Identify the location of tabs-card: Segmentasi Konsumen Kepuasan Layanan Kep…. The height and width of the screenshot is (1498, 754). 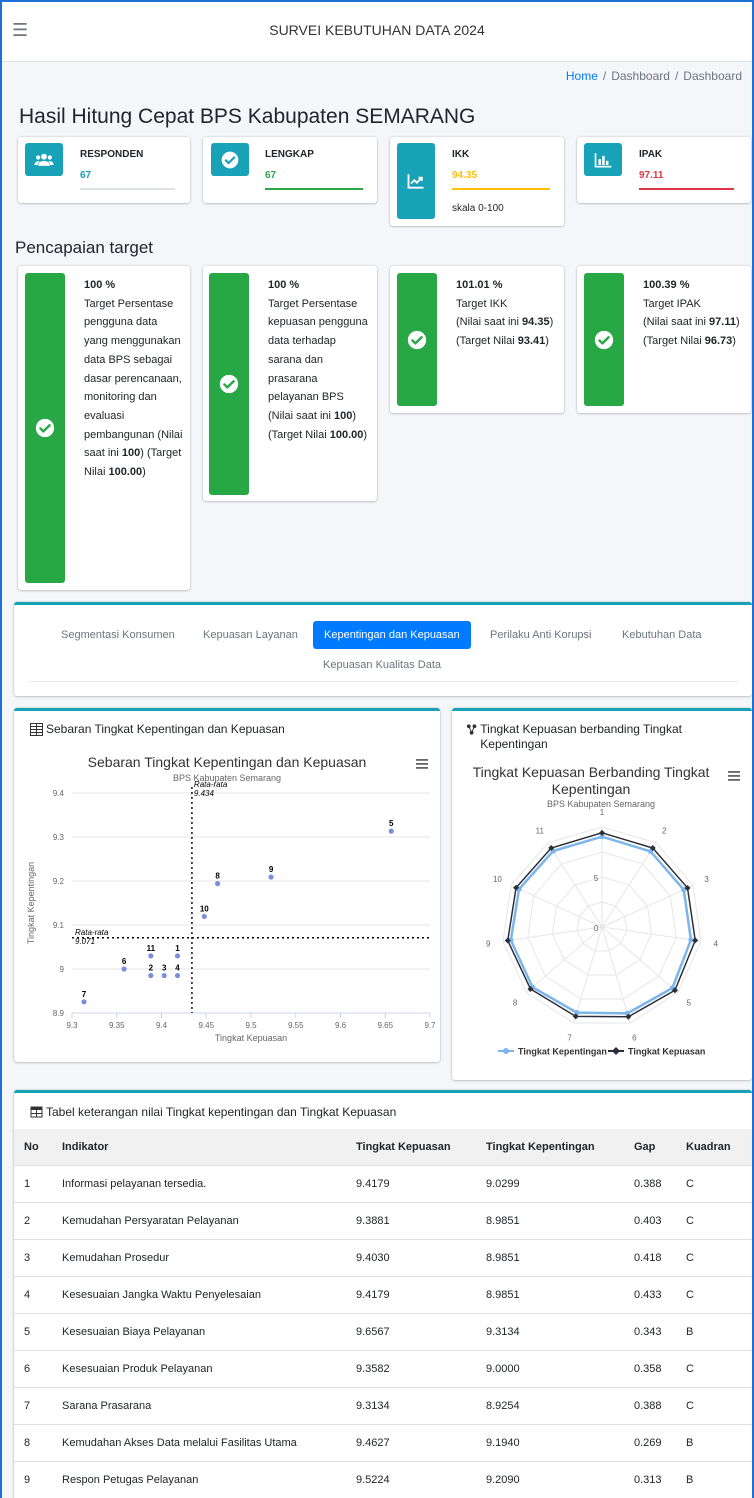
(383, 649).